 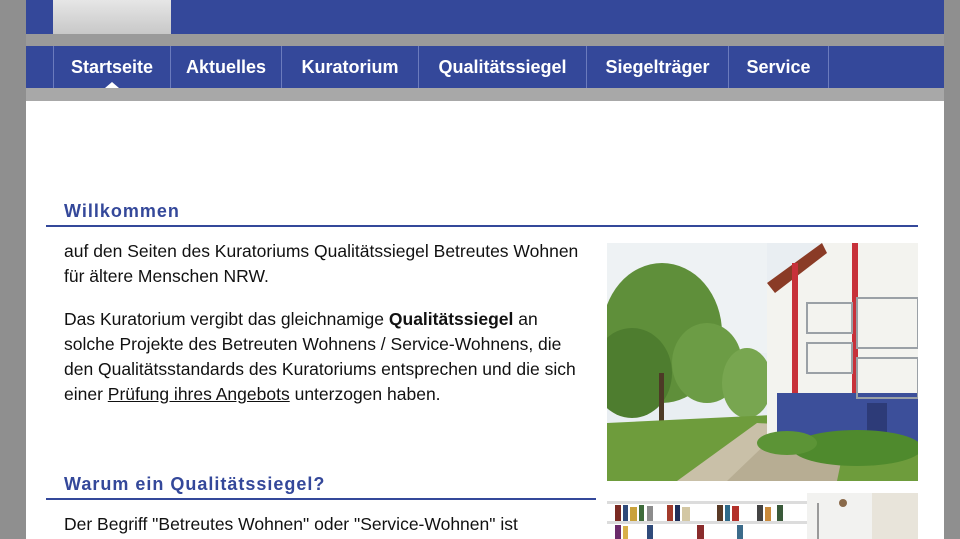 I want to click on bookshelf-photo, so click(x=762, y=516).